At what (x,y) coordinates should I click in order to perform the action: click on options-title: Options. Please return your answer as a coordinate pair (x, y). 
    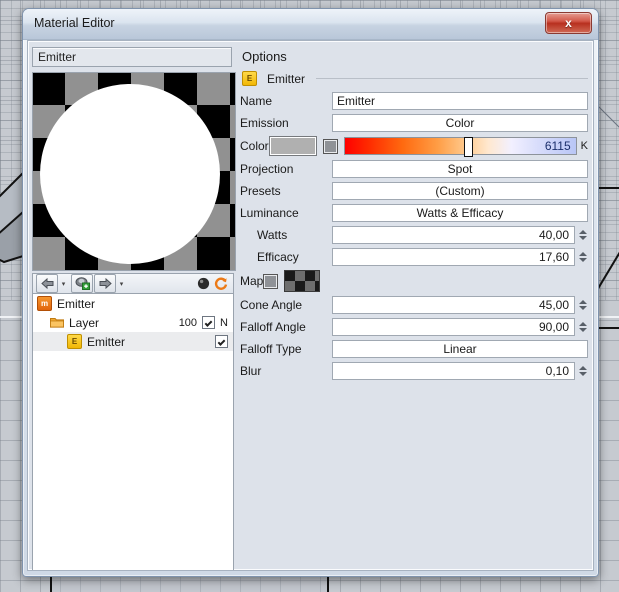
    Looking at the image, I should click on (264, 56).